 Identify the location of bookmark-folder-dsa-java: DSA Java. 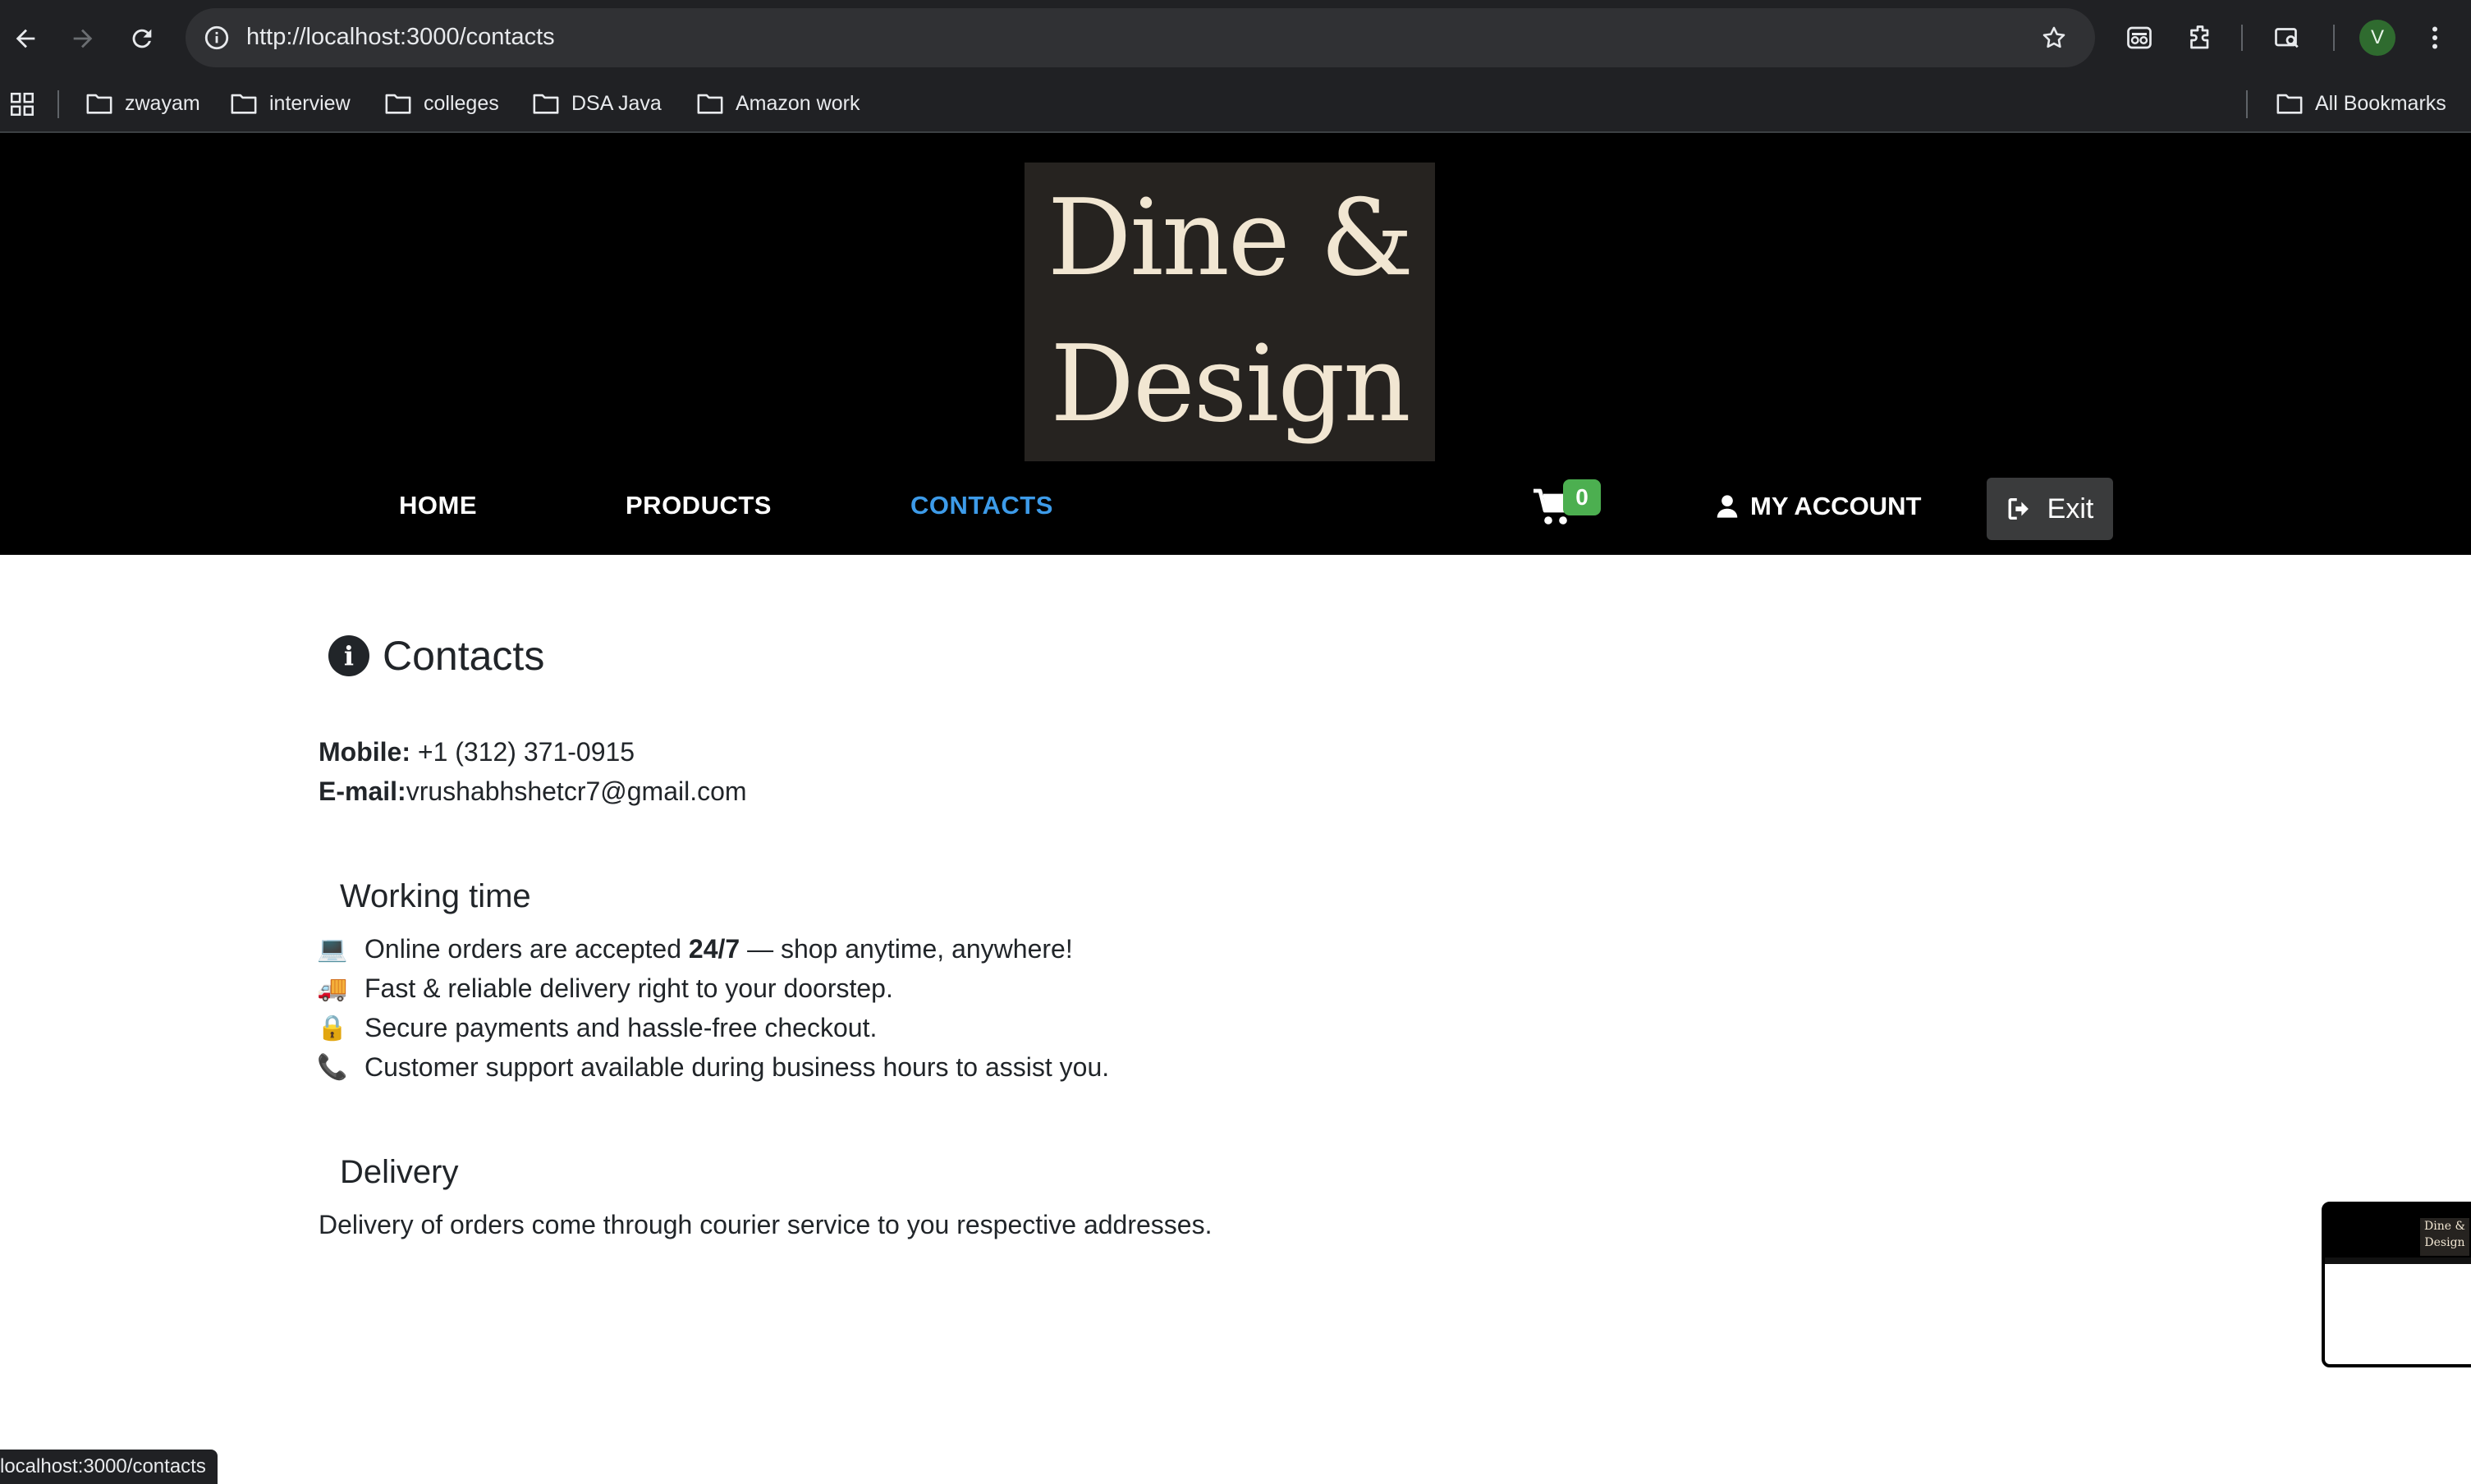
(597, 103).